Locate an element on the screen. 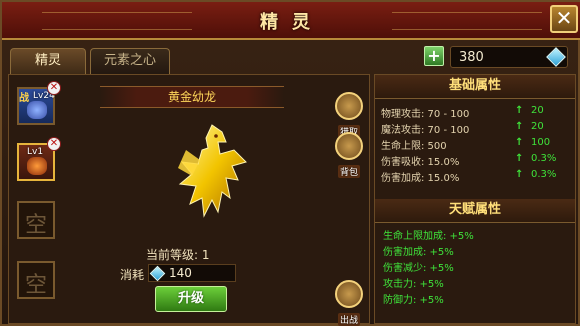  pet-slot-1: 战 Lv24 ✕ is located at coordinates (39, 103).